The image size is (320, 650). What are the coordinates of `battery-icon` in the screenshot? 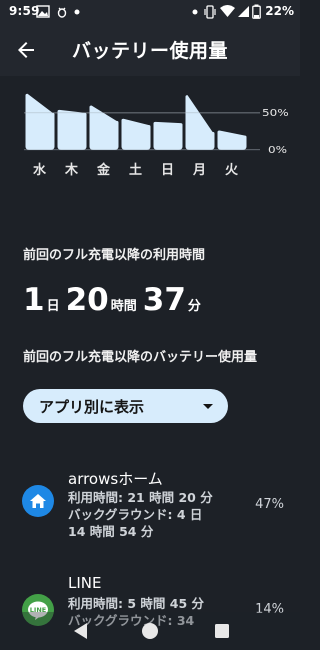 It's located at (256, 11).